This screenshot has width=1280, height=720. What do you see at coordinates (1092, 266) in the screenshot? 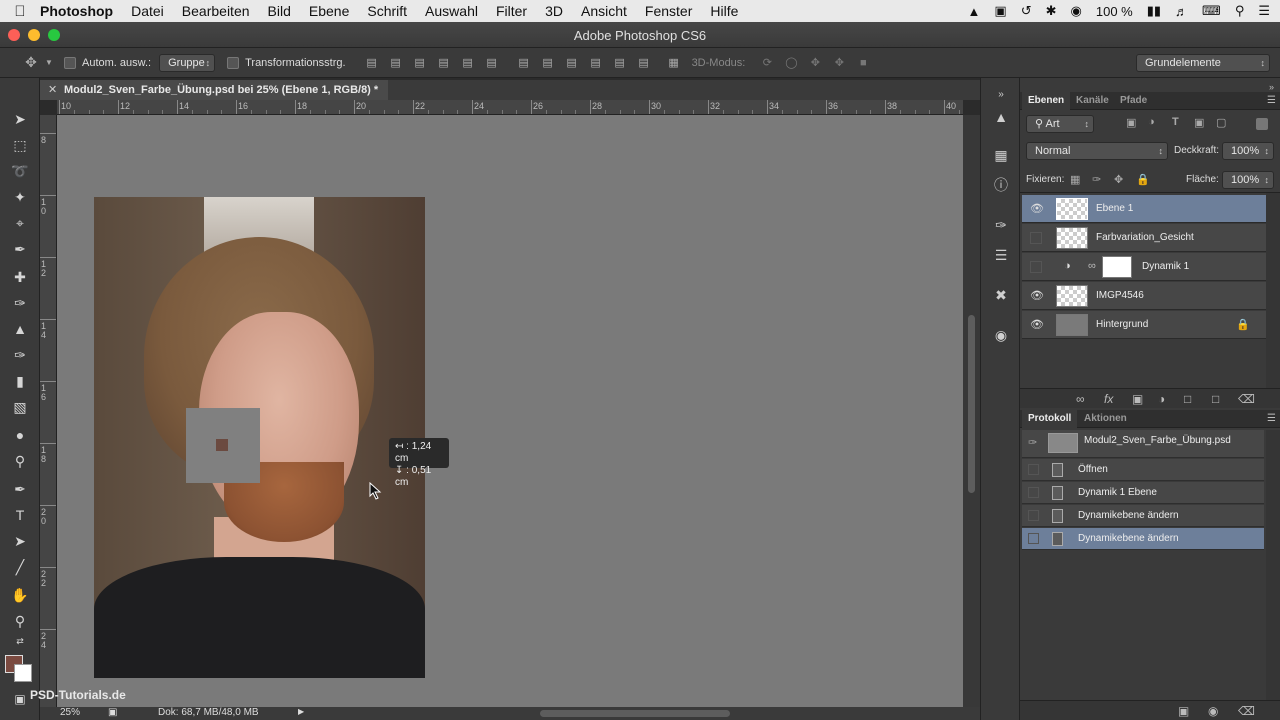
I see `link-icon: ∞` at bounding box center [1092, 266].